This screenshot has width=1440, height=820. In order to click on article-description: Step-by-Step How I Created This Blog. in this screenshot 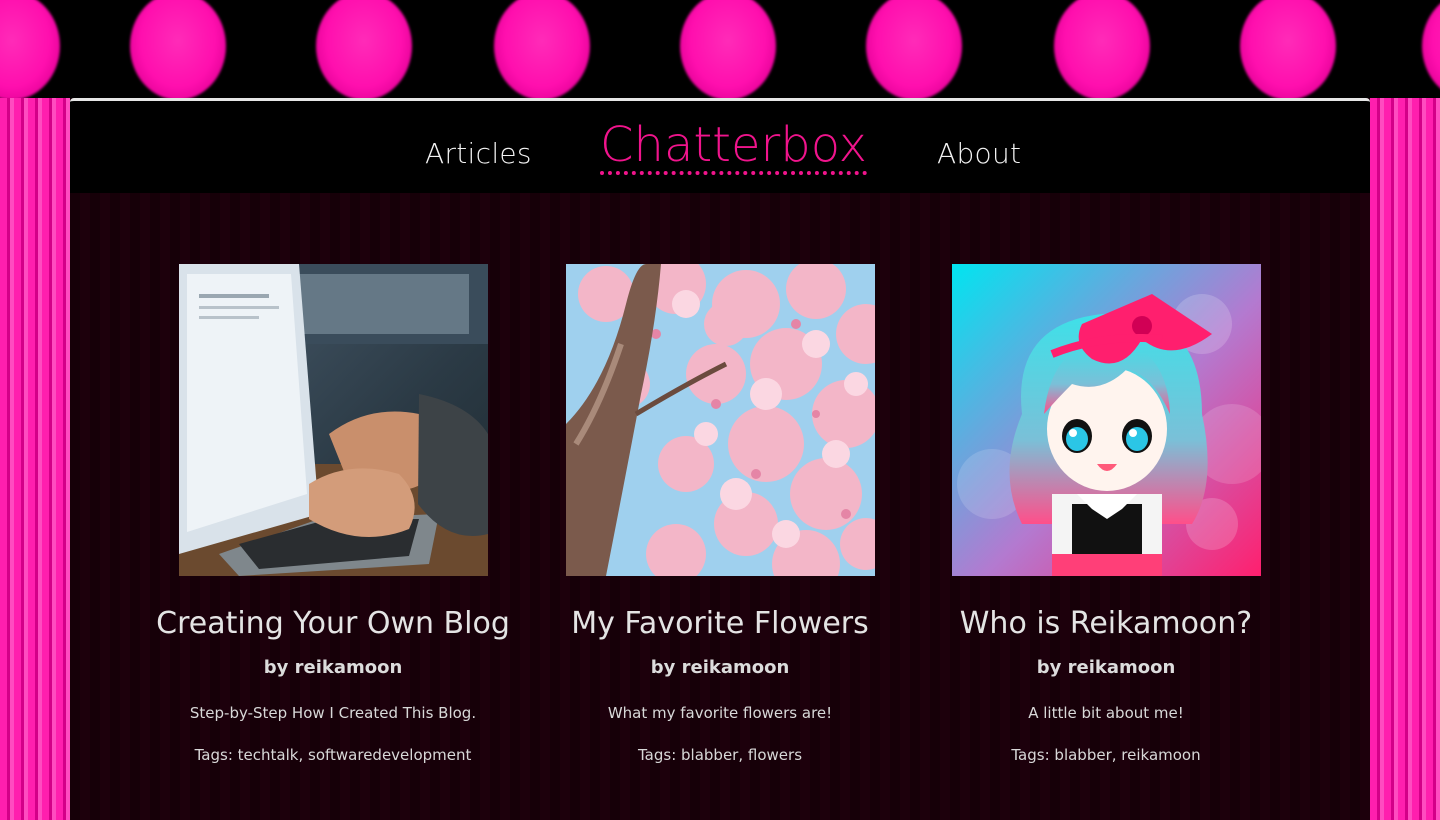, I will do `click(333, 713)`.